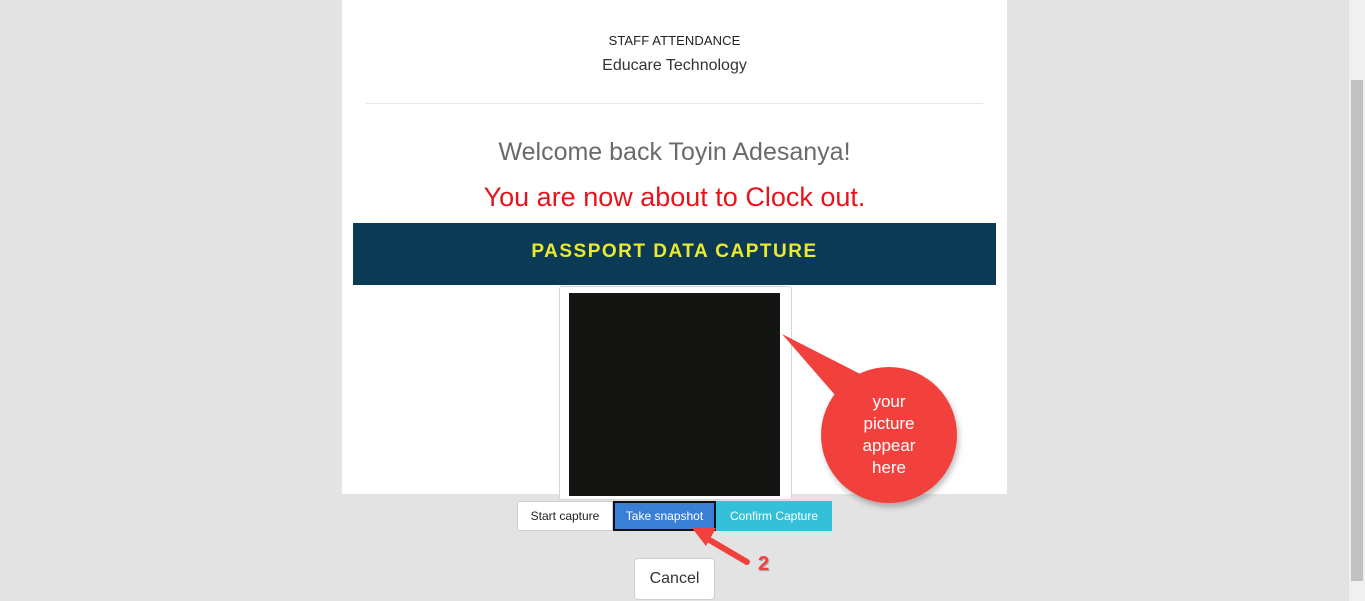  I want to click on red-arrow-icon, so click(721, 546).